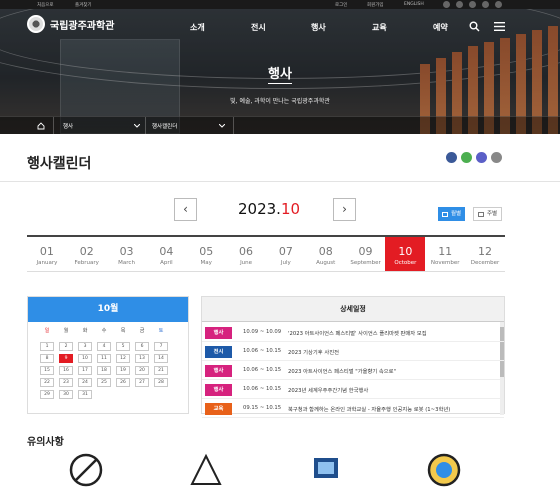 The height and width of the screenshot is (490, 560). I want to click on breadcrumb-level2: 행사캘린더, so click(164, 126).